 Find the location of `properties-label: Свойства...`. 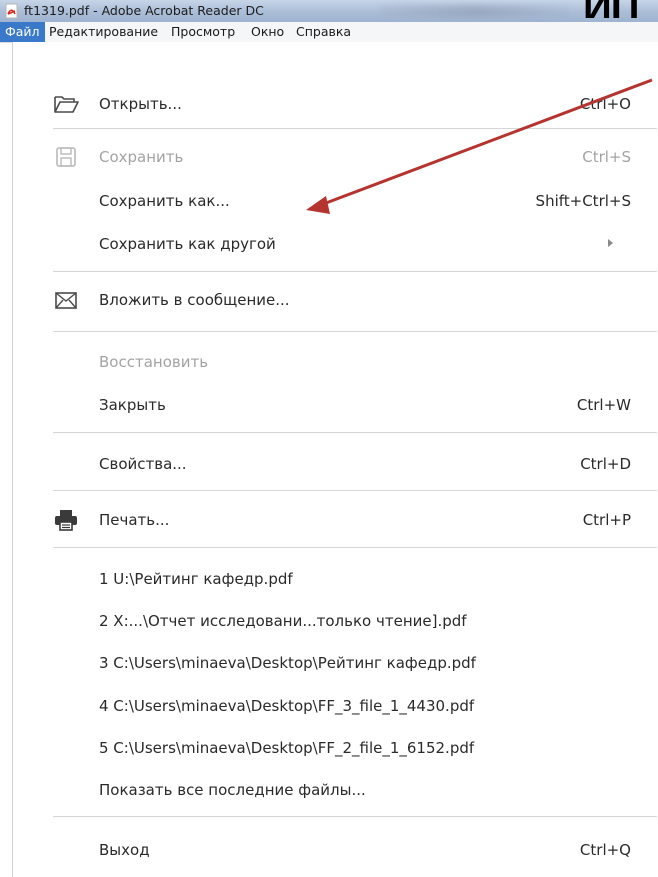

properties-label: Свойства... is located at coordinates (143, 464).